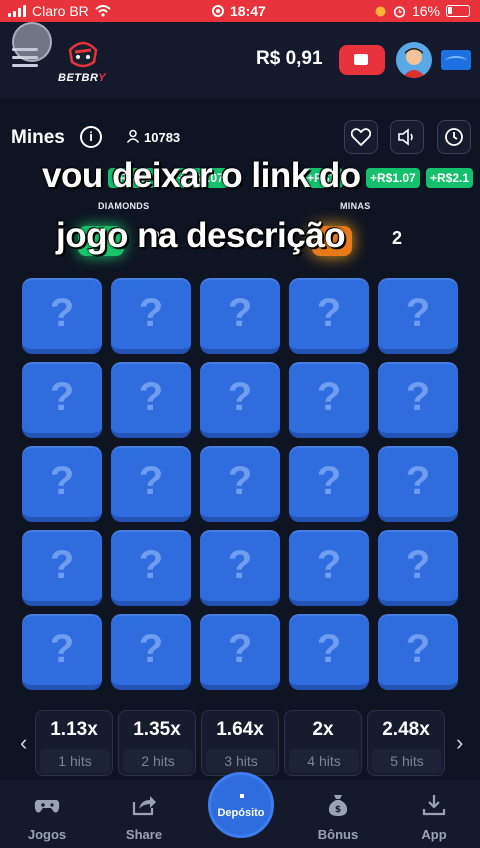  I want to click on status-left: Claro BR, so click(59, 11).